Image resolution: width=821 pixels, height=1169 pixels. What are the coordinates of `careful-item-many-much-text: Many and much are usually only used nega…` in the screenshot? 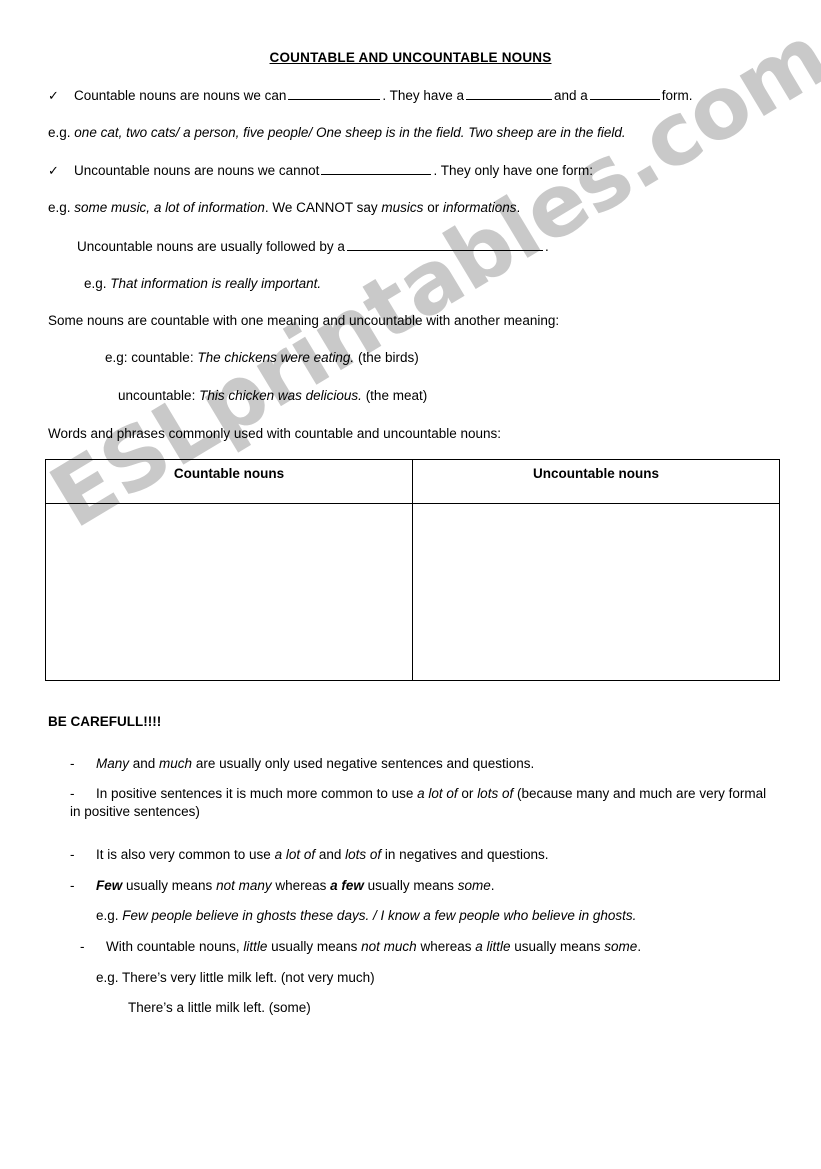 It's located at (315, 763).